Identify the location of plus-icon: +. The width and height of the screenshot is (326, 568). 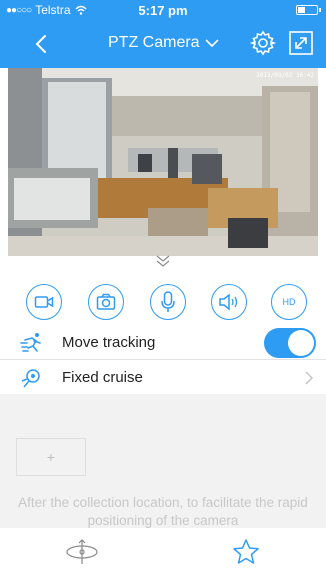
(51, 457).